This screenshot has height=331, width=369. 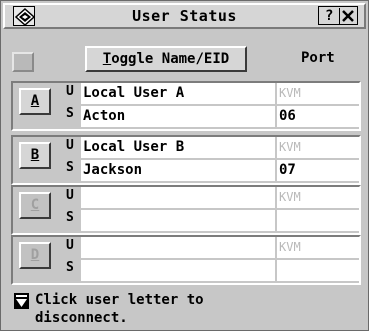 What do you see at coordinates (170, 59) in the screenshot?
I see `toggle-label: oggle Name/EID` at bounding box center [170, 59].